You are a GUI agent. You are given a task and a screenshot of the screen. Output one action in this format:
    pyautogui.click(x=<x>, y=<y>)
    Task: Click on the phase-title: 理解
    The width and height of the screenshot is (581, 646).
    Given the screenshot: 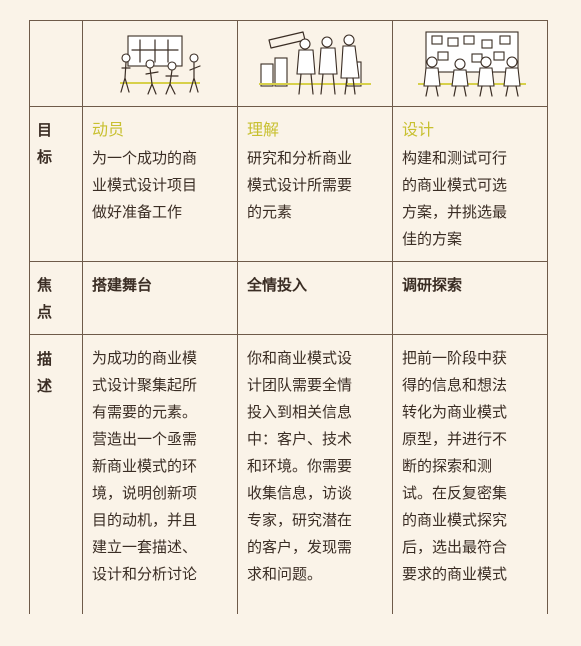 What is the action you would take?
    pyautogui.click(x=263, y=129)
    